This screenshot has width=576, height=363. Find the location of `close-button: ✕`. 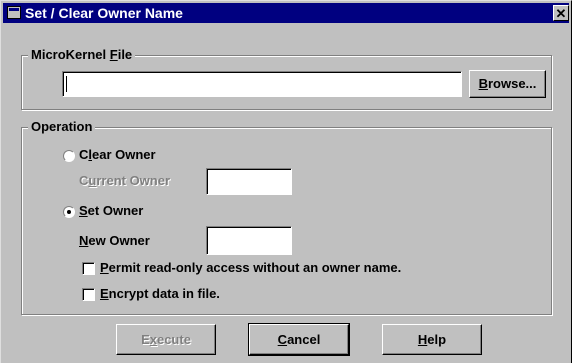

close-button: ✕ is located at coordinates (561, 13).